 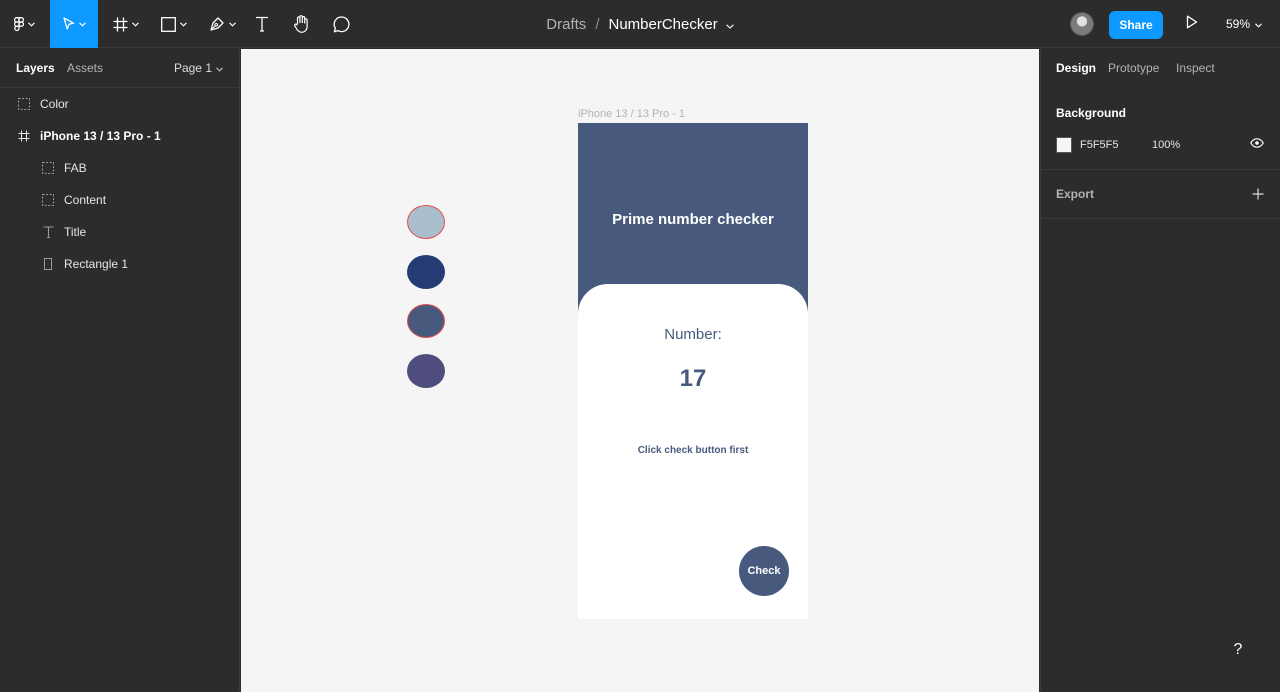 I want to click on layer-label: Title, so click(x=75, y=232).